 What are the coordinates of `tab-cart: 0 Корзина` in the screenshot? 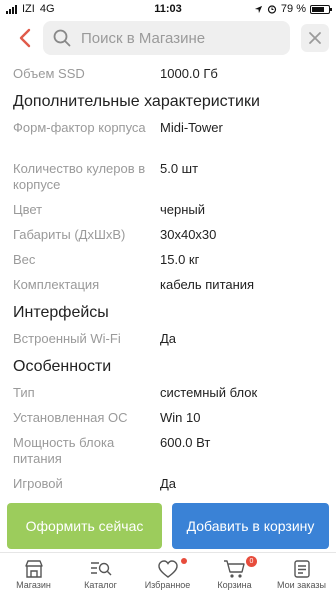 It's located at (234, 576).